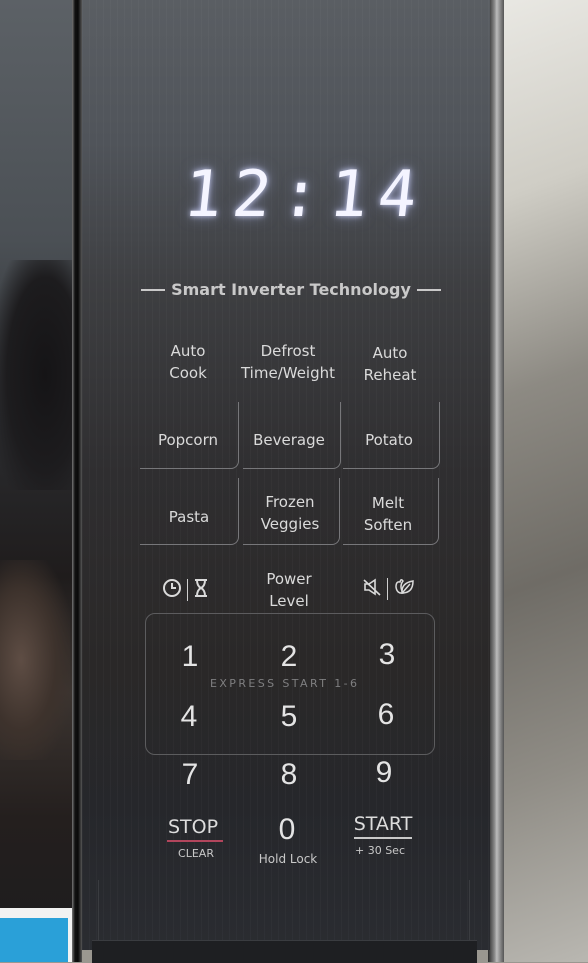  I want to click on auto-cook-button: Auto Cook, so click(188, 362).